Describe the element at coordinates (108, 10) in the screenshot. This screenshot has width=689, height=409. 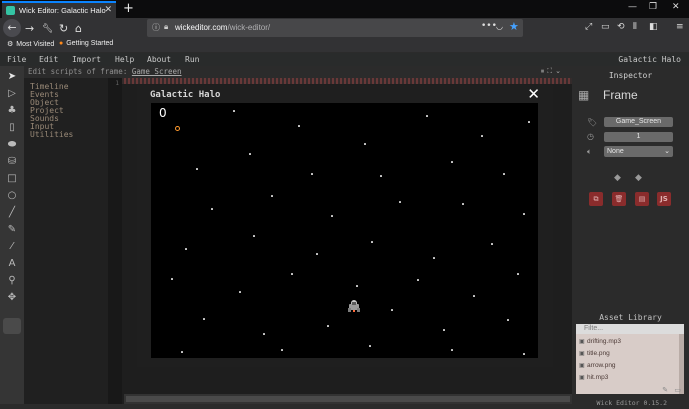
I see `tab-close-icon: ✕` at that location.